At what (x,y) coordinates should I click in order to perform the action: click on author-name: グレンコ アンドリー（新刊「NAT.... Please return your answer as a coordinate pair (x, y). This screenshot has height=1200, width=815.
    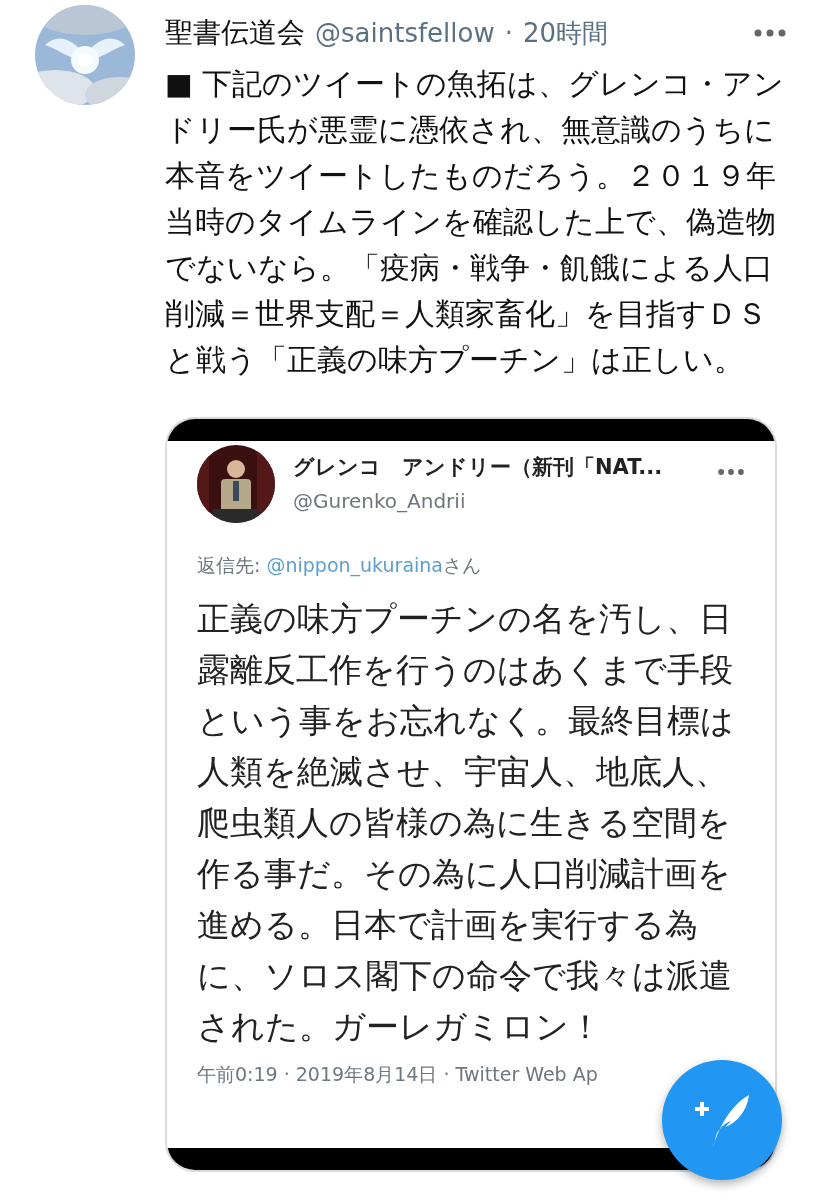
    Looking at the image, I should click on (478, 467).